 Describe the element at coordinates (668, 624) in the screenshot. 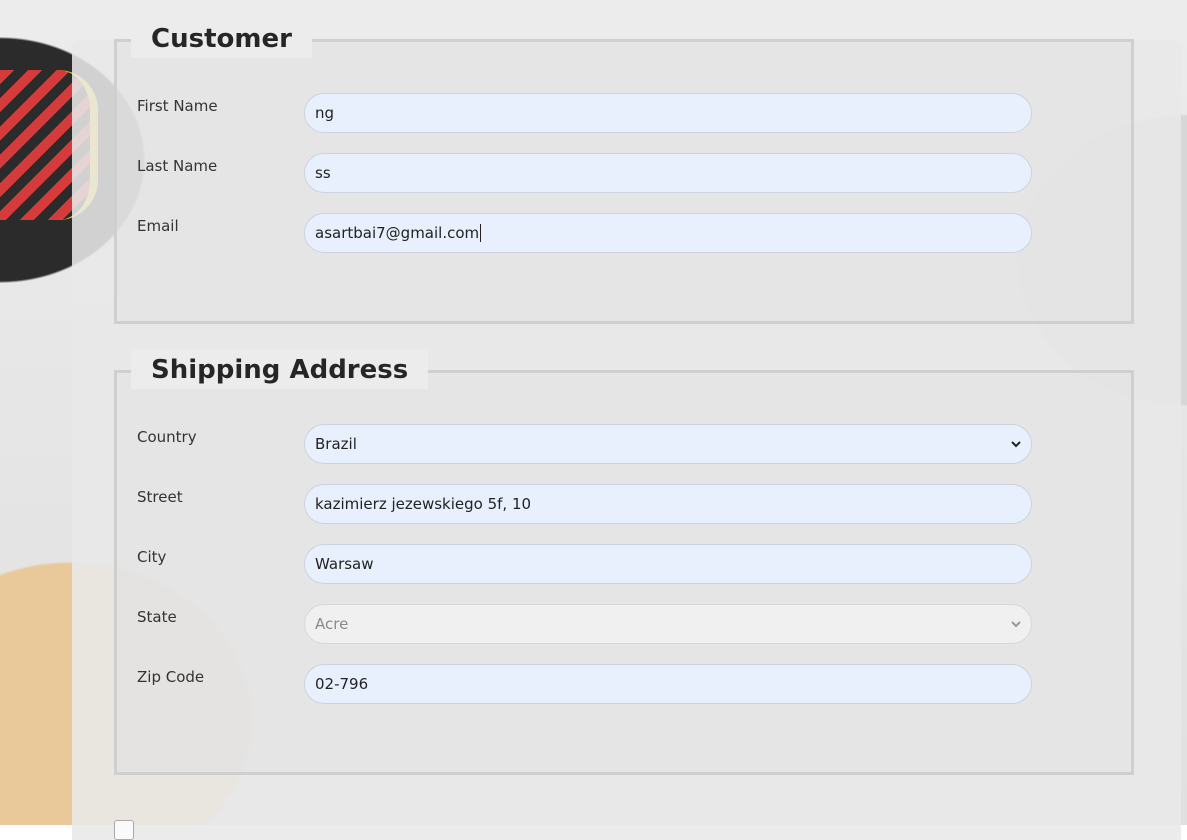

I see `state-select: Acre` at that location.